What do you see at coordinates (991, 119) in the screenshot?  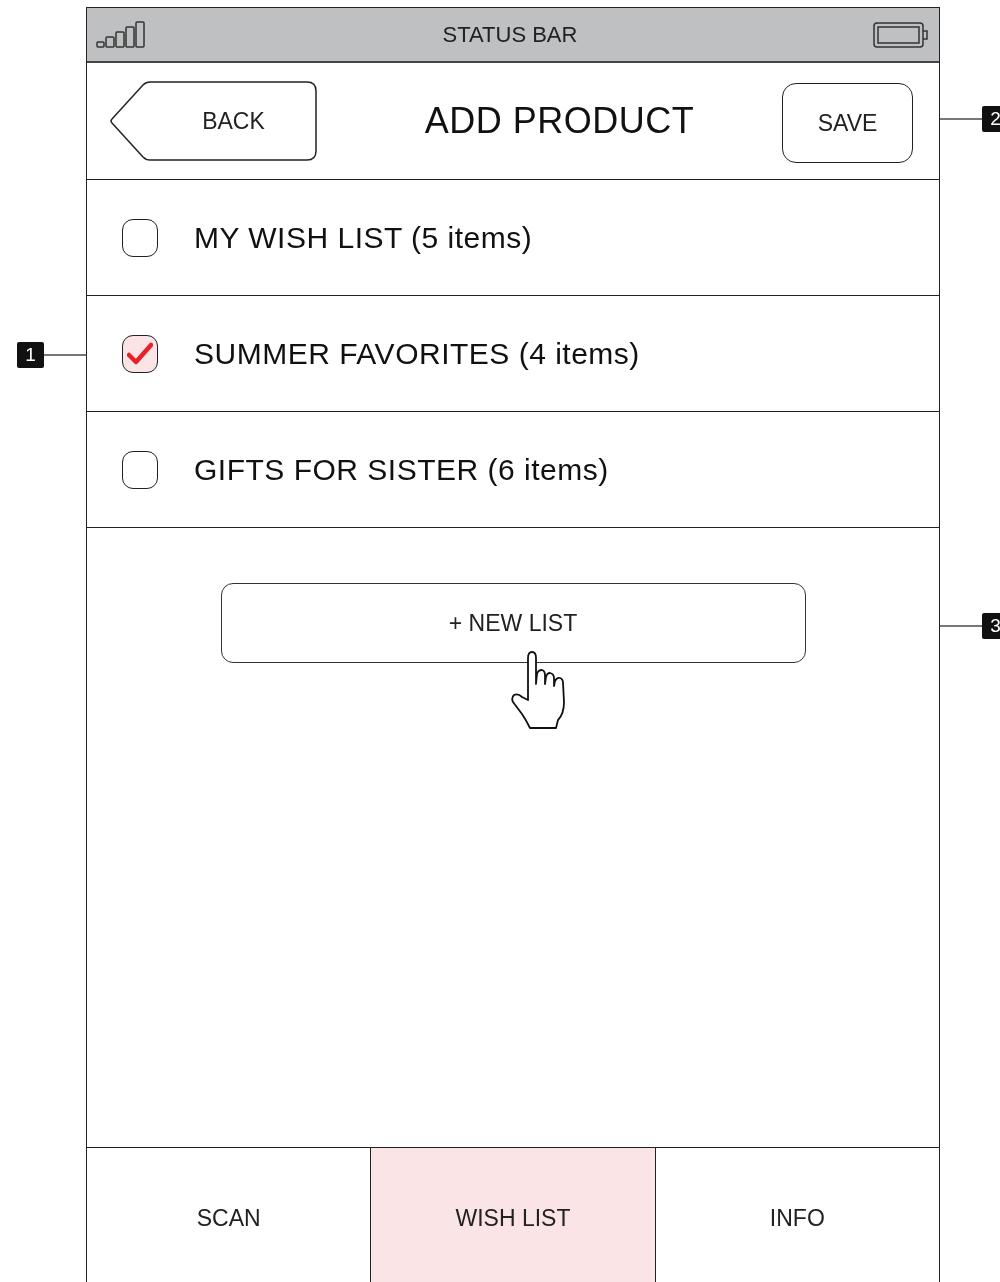 I see `annotation-marker: 2` at bounding box center [991, 119].